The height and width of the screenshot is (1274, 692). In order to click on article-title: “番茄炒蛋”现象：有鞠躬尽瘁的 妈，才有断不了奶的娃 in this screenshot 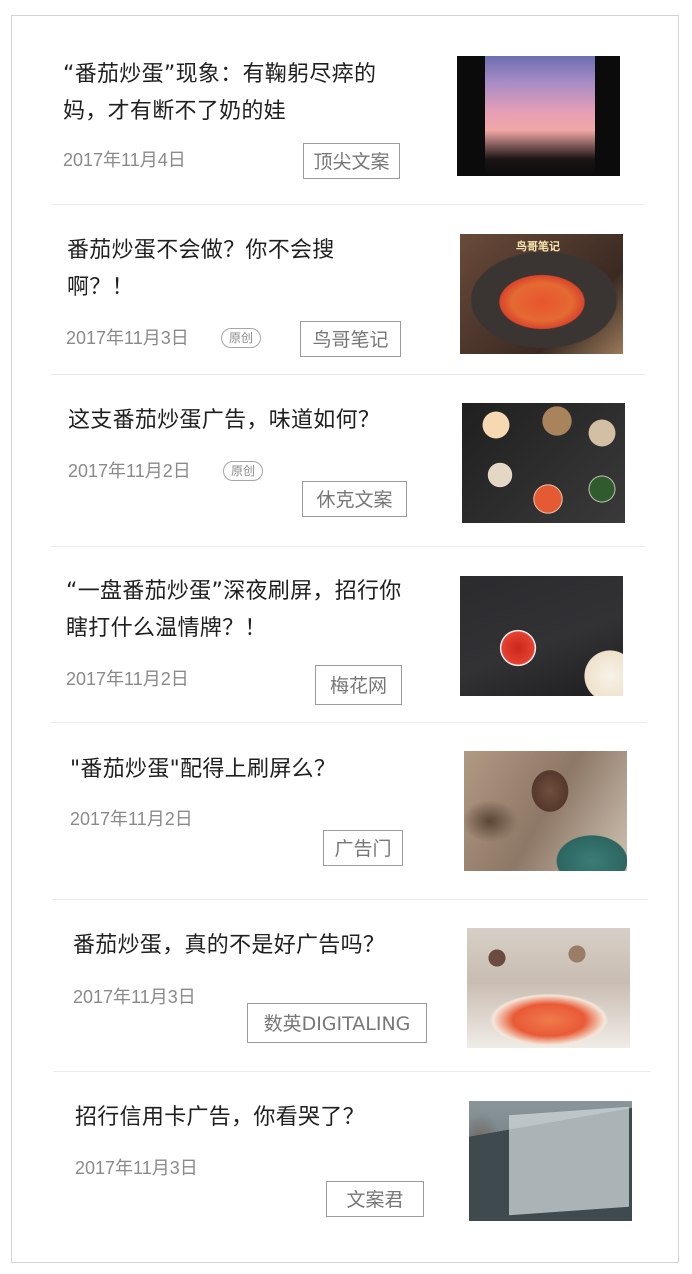, I will do `click(219, 93)`.